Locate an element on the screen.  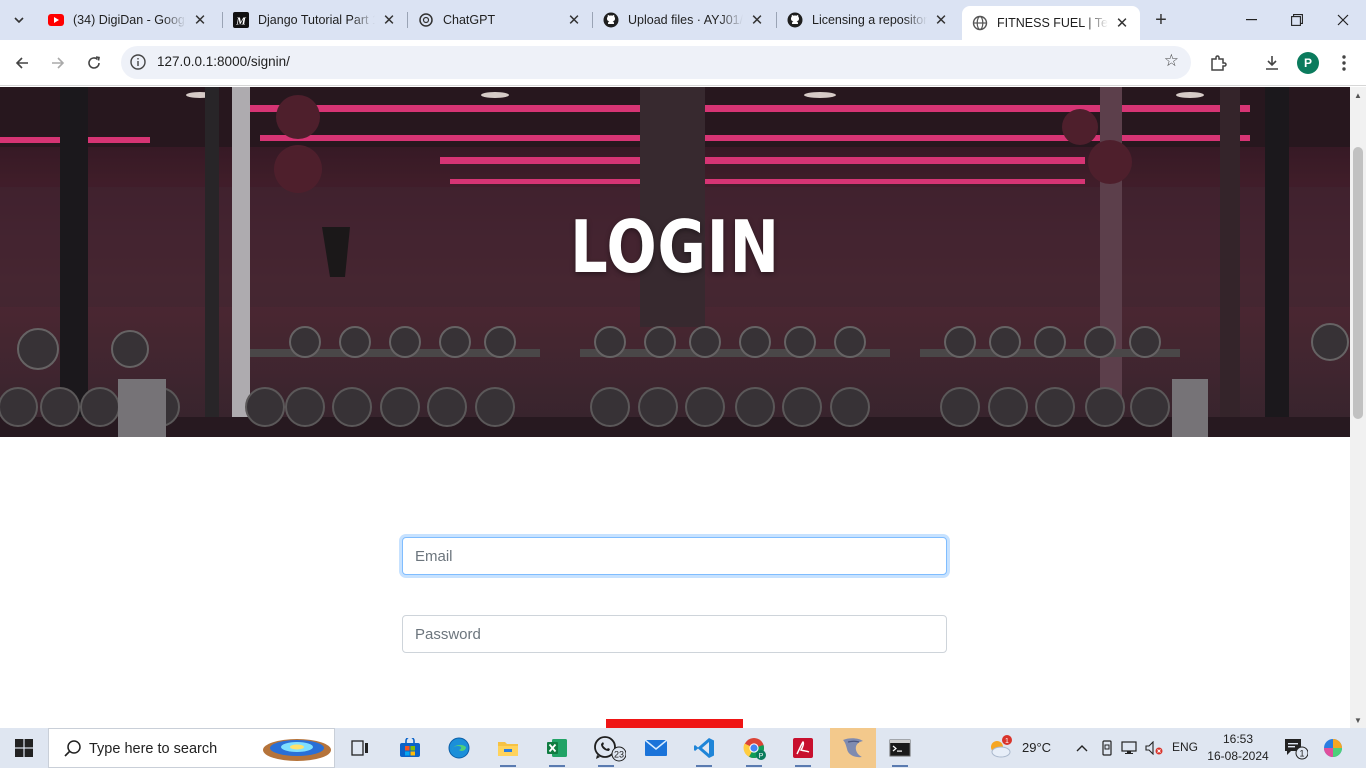
mail-icon is located at coordinates (656, 748).